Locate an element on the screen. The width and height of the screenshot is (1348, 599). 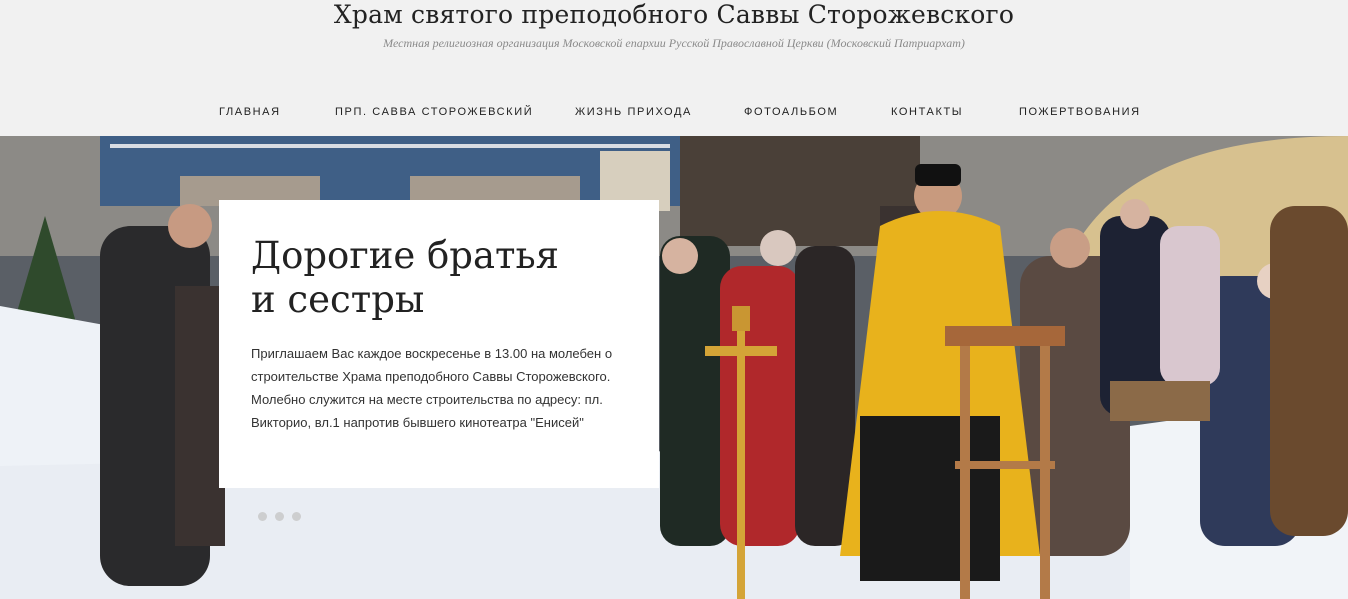
nav-item-parish-life: ЖИЗНЬ ПРИХОДА is located at coordinates (633, 112).